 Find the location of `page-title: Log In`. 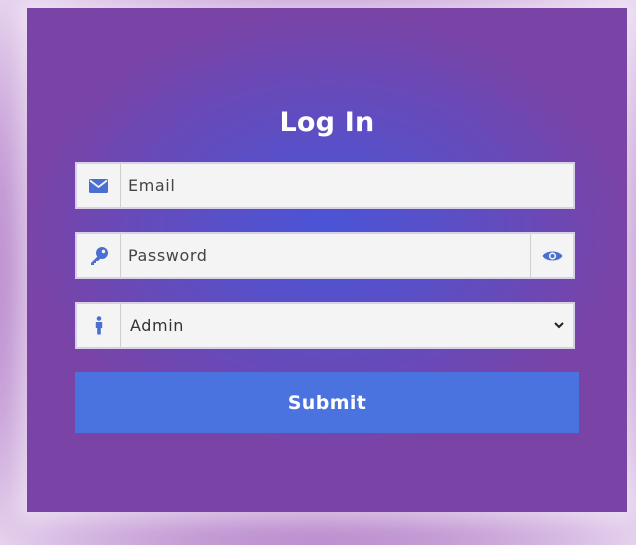

page-title: Log In is located at coordinates (327, 122).